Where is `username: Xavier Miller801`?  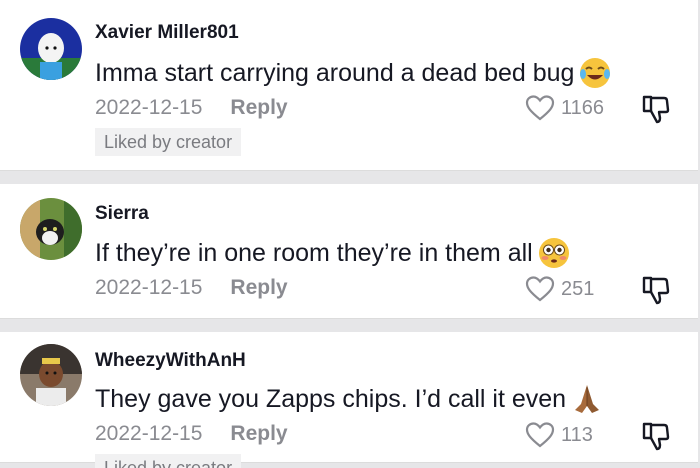
username: Xavier Miller801 is located at coordinates (167, 33).